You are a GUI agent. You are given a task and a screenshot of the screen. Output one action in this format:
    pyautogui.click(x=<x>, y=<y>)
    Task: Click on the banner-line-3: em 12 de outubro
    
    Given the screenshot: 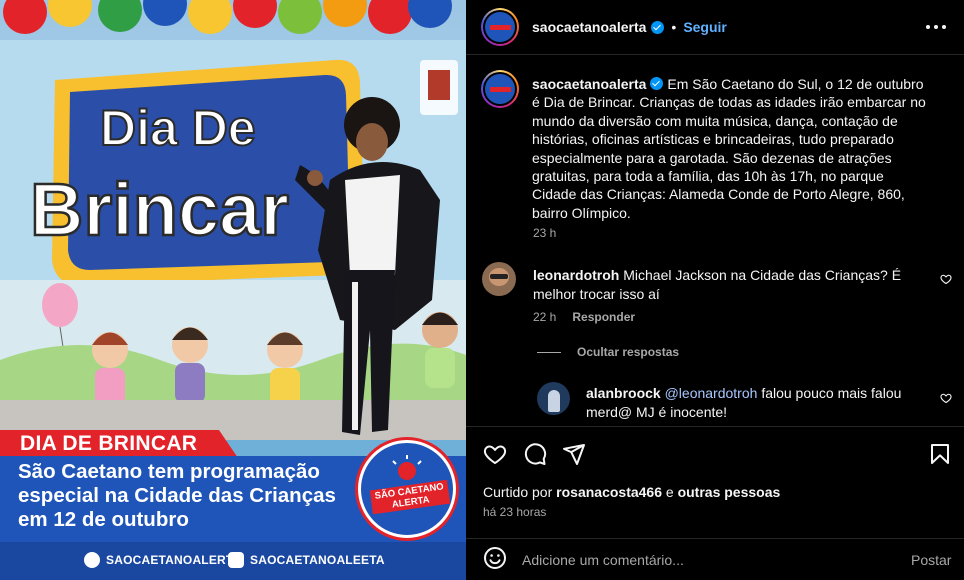 What is the action you would take?
    pyautogui.click(x=103, y=519)
    